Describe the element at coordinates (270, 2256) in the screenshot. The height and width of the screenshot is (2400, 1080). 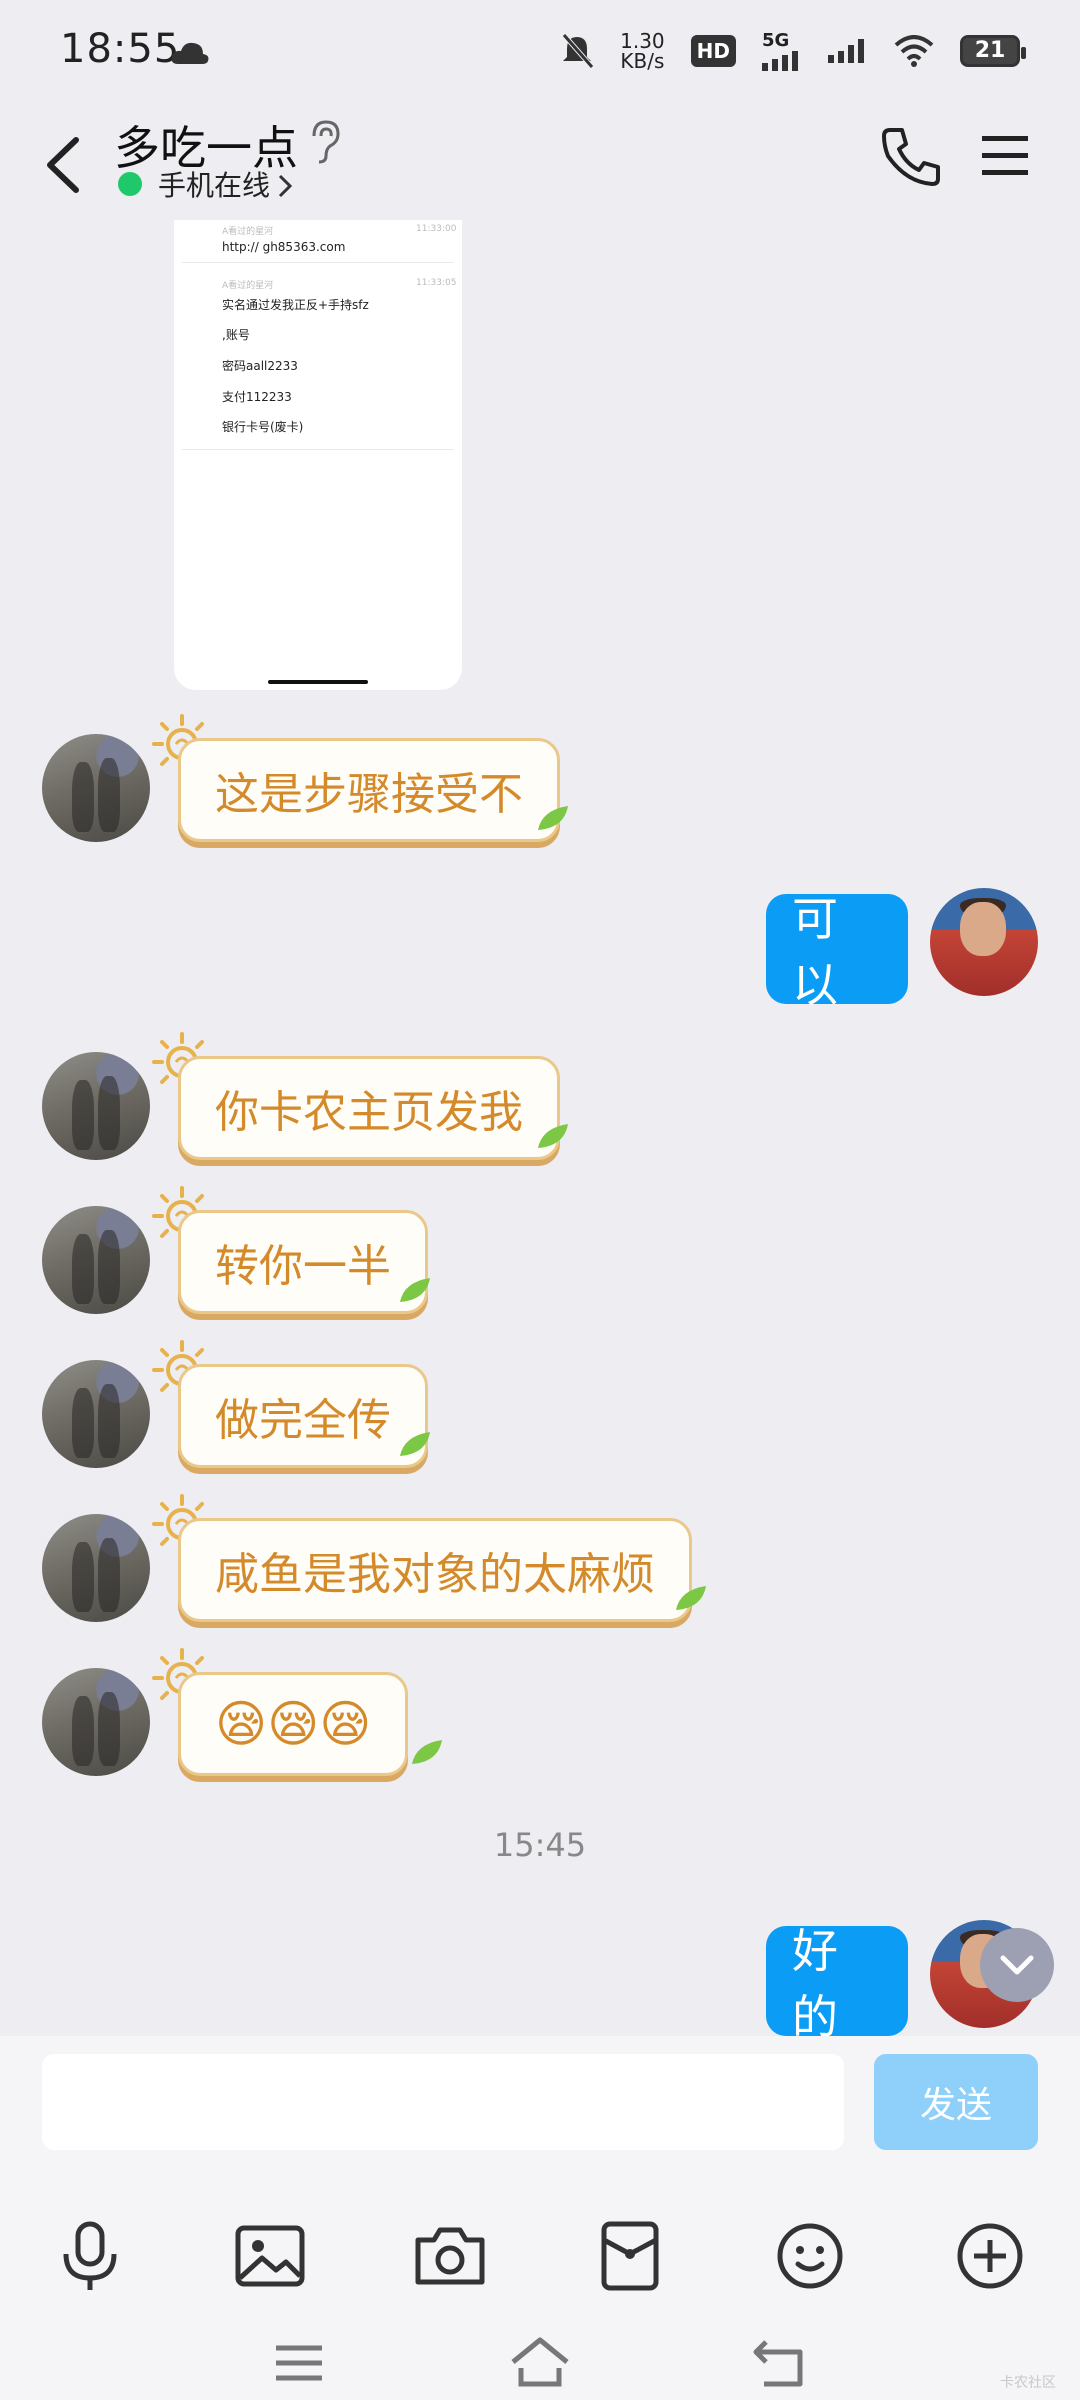
I see `image-picker-icon` at that location.